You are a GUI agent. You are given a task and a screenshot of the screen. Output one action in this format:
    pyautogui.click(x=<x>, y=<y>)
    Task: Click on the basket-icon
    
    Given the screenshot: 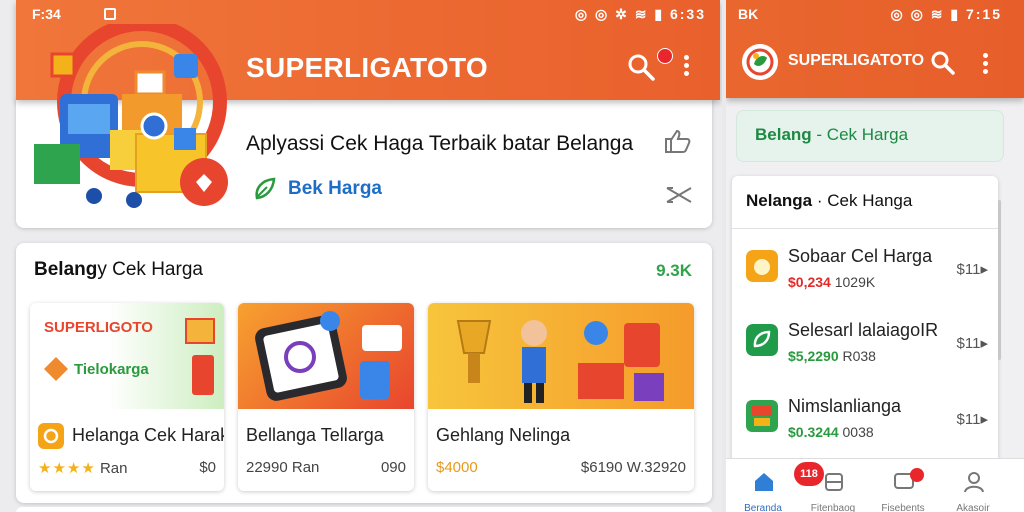 What is the action you would take?
    pyautogui.click(x=200, y=356)
    